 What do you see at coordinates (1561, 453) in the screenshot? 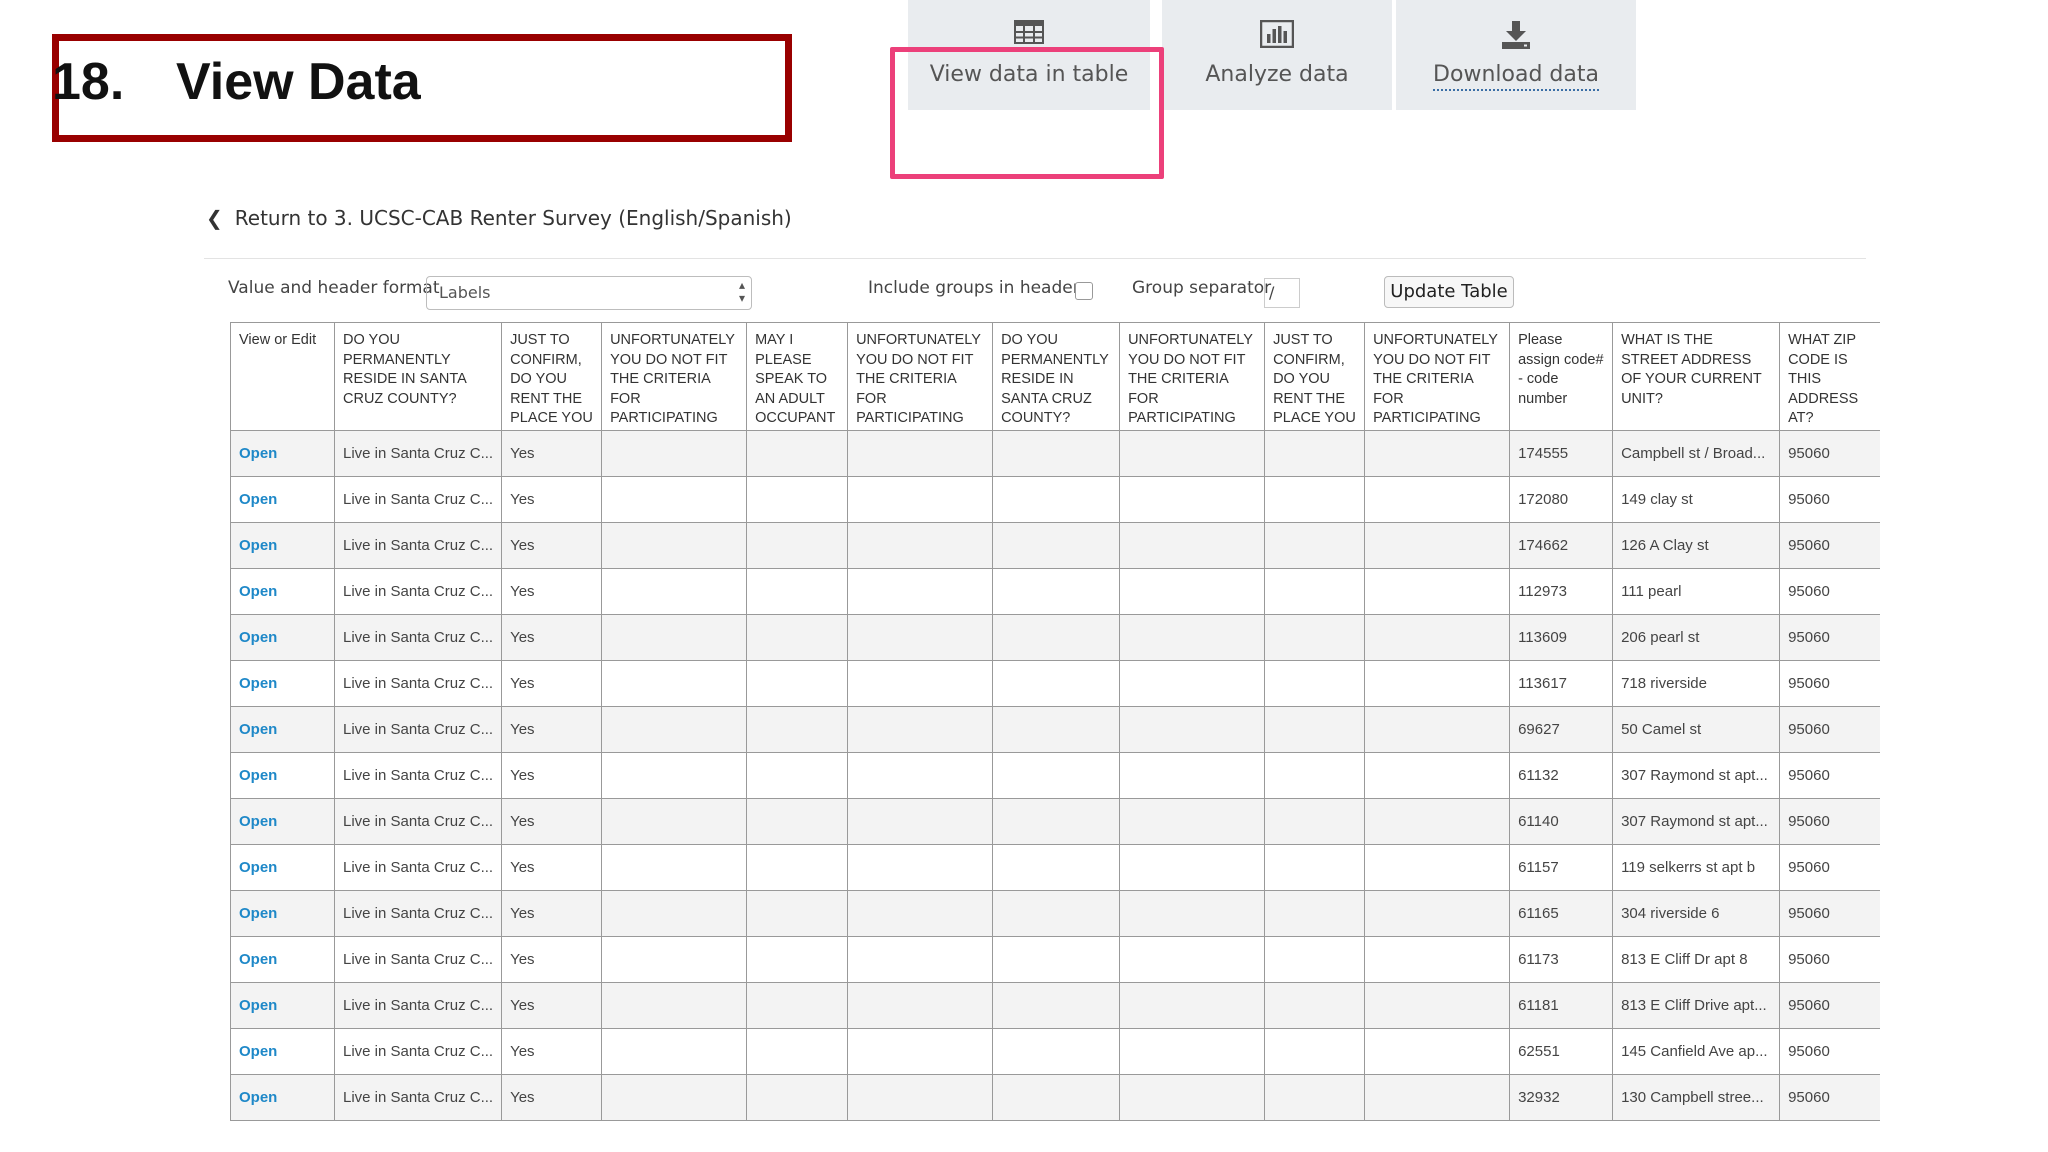
I see `table-cell: 174555` at bounding box center [1561, 453].